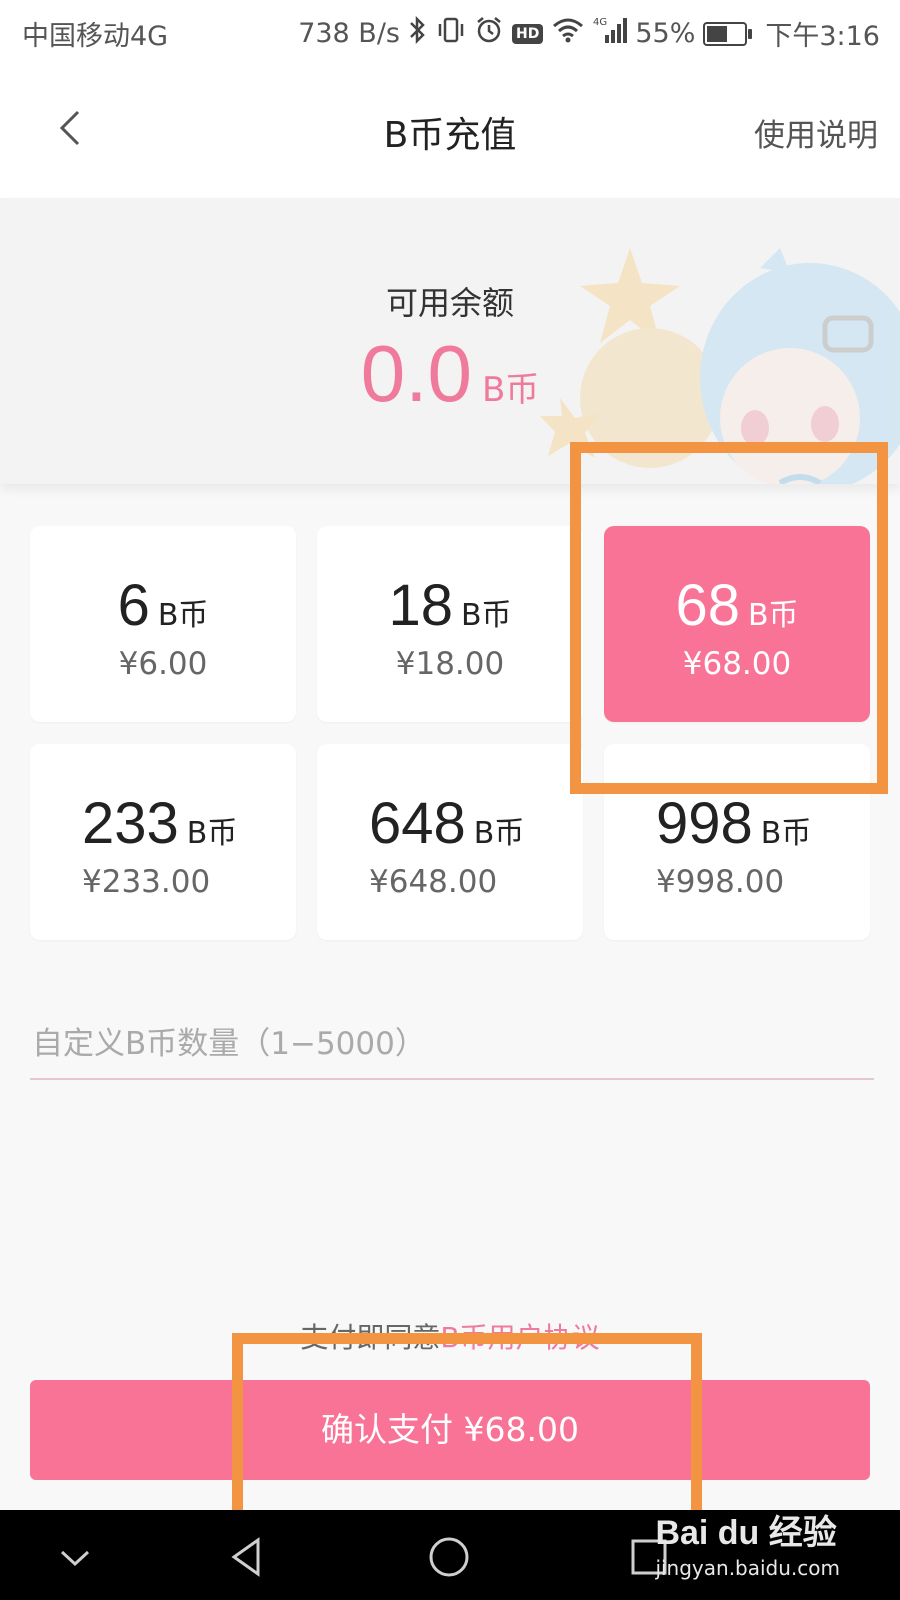 This screenshot has height=1600, width=900. What do you see at coordinates (665, 33) in the screenshot?
I see `battery-percent: 55%` at bounding box center [665, 33].